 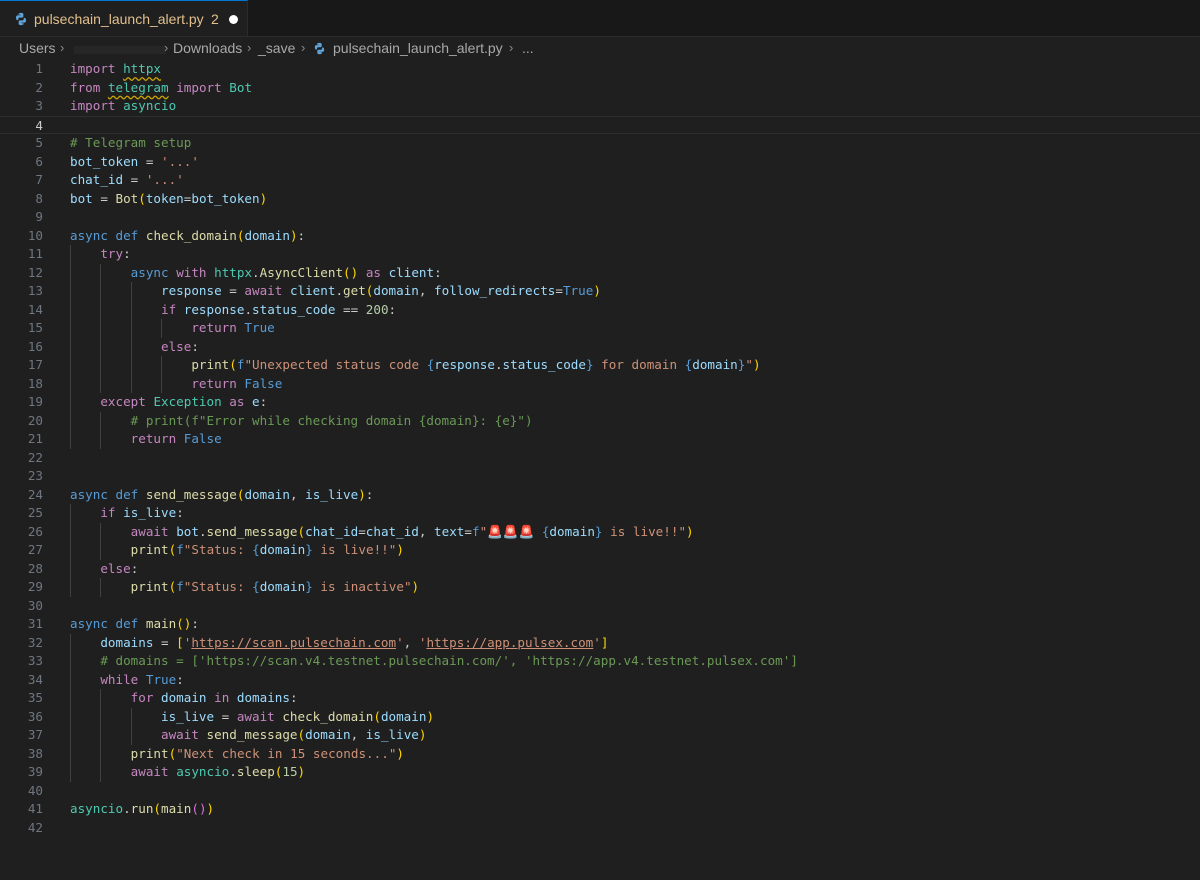 What do you see at coordinates (35, 383) in the screenshot?
I see `line-number: 18` at bounding box center [35, 383].